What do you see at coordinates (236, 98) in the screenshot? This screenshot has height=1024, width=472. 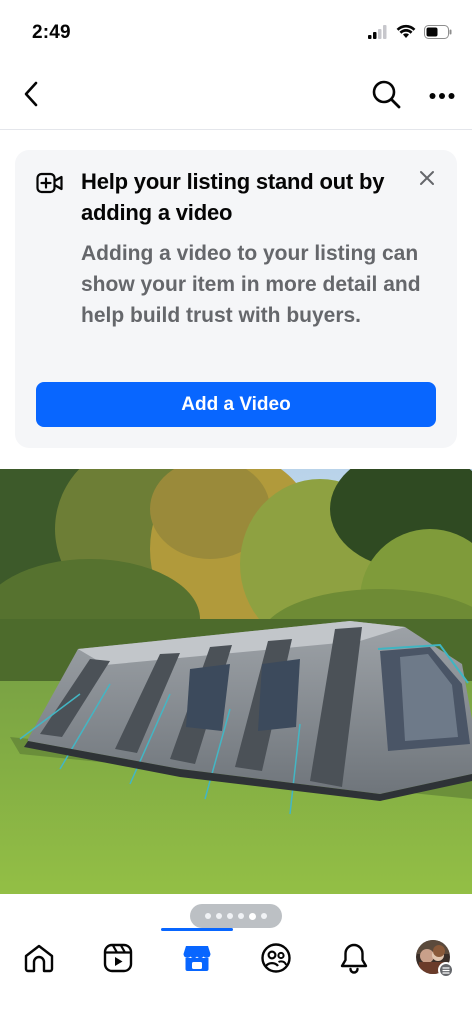 I see `top-nav-bar` at bounding box center [236, 98].